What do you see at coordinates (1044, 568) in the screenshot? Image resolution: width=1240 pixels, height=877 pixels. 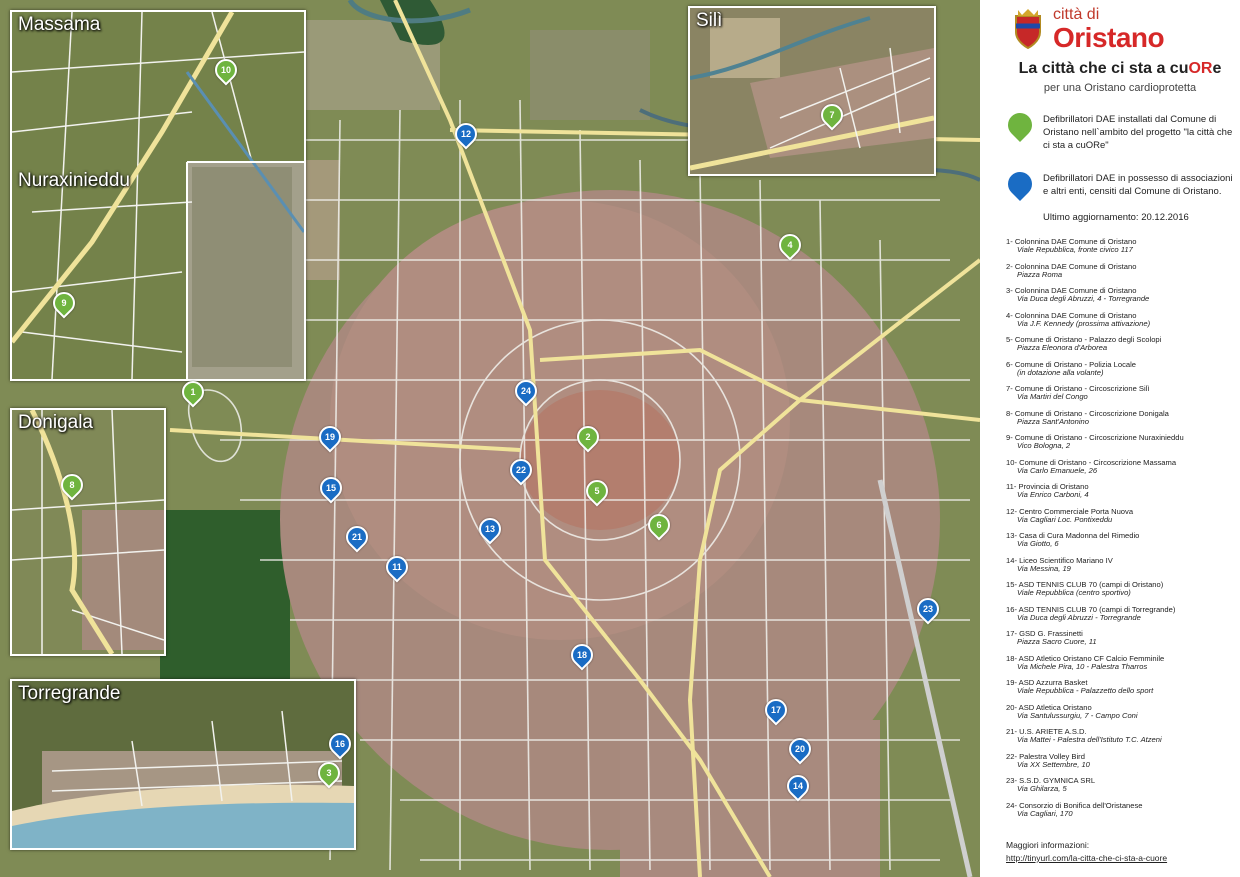 I see `list-item-address: Via Messina, 19` at bounding box center [1044, 568].